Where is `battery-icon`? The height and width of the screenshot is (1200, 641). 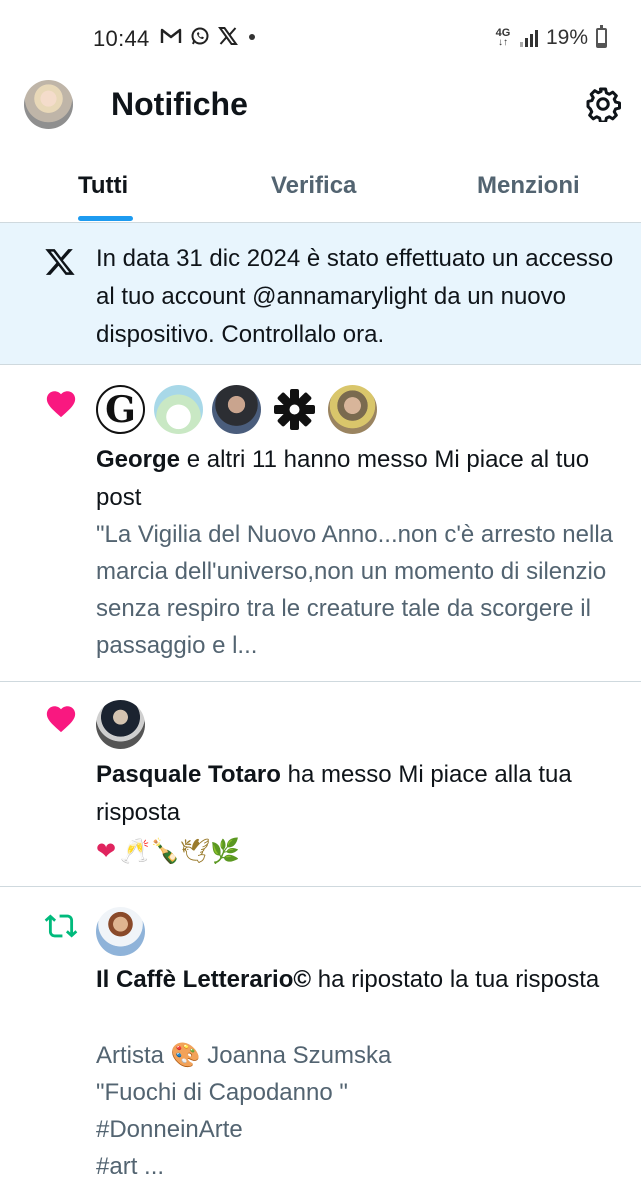 battery-icon is located at coordinates (601, 36).